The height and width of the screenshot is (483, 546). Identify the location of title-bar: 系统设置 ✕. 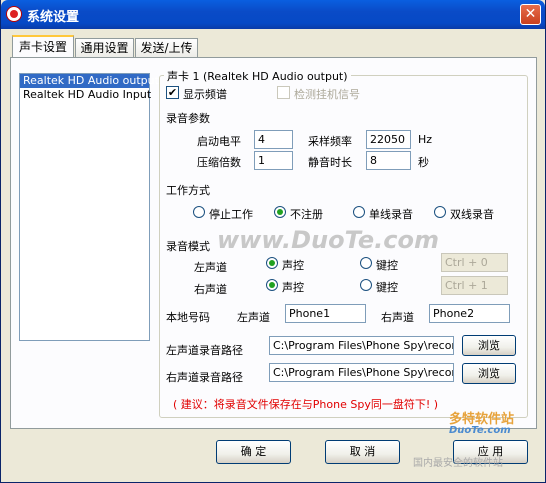
(273, 14).